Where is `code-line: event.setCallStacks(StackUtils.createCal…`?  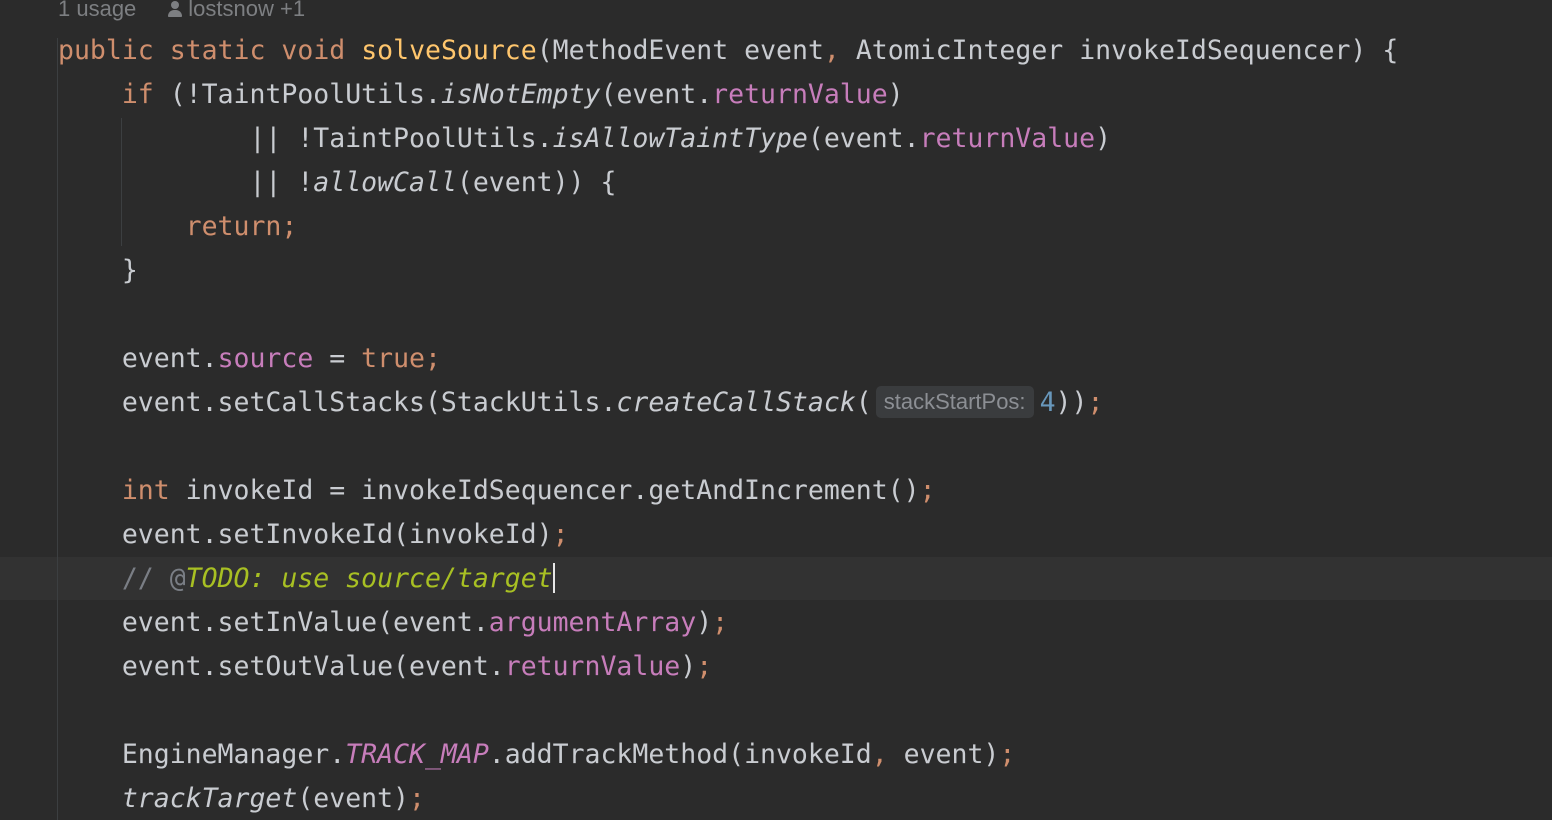
code-line: event.setCallStacks(StackUtils.createCal… is located at coordinates (580, 403).